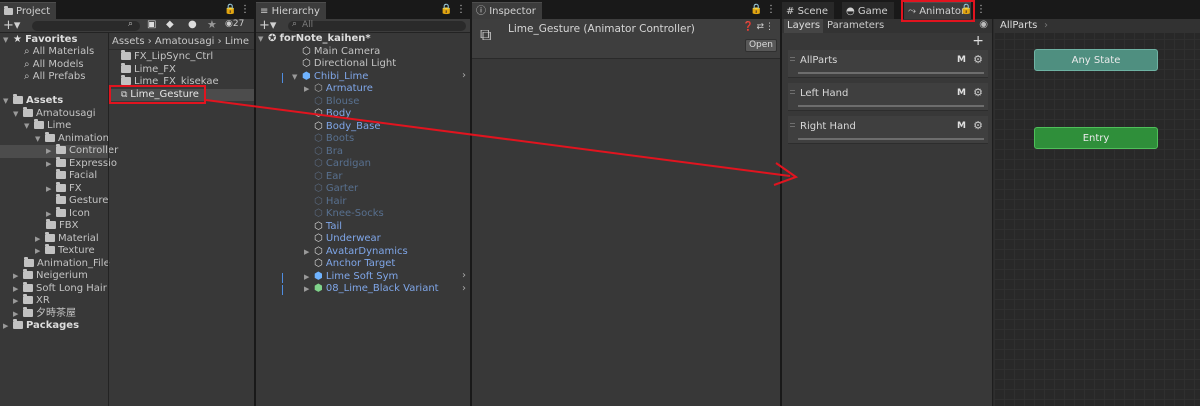 The height and width of the screenshot is (406, 1200). What do you see at coordinates (66, 65) in the screenshot?
I see `favorite-item: ⌕ All Models` at bounding box center [66, 65].